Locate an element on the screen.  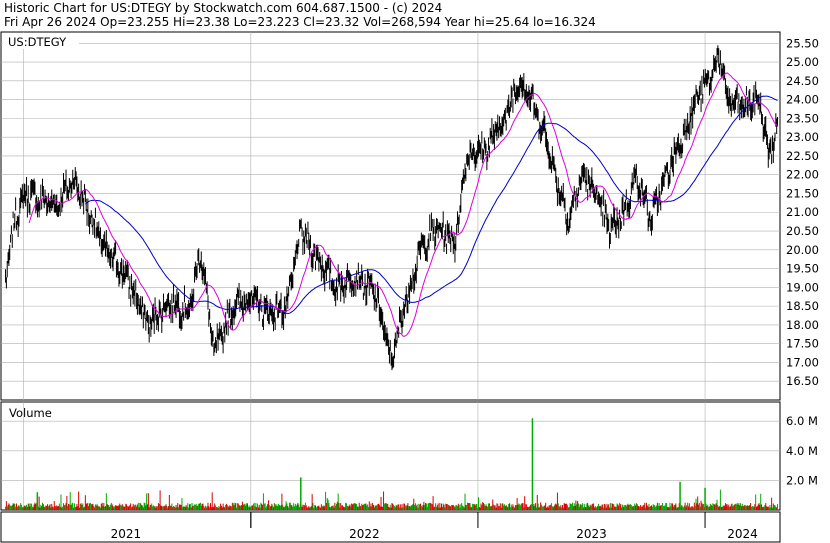
year-label: 2022 is located at coordinates (364, 534).